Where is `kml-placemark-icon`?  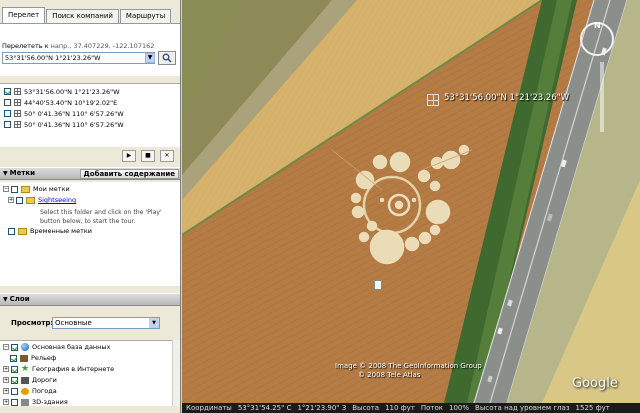 kml-placemark-icon is located at coordinates (378, 285).